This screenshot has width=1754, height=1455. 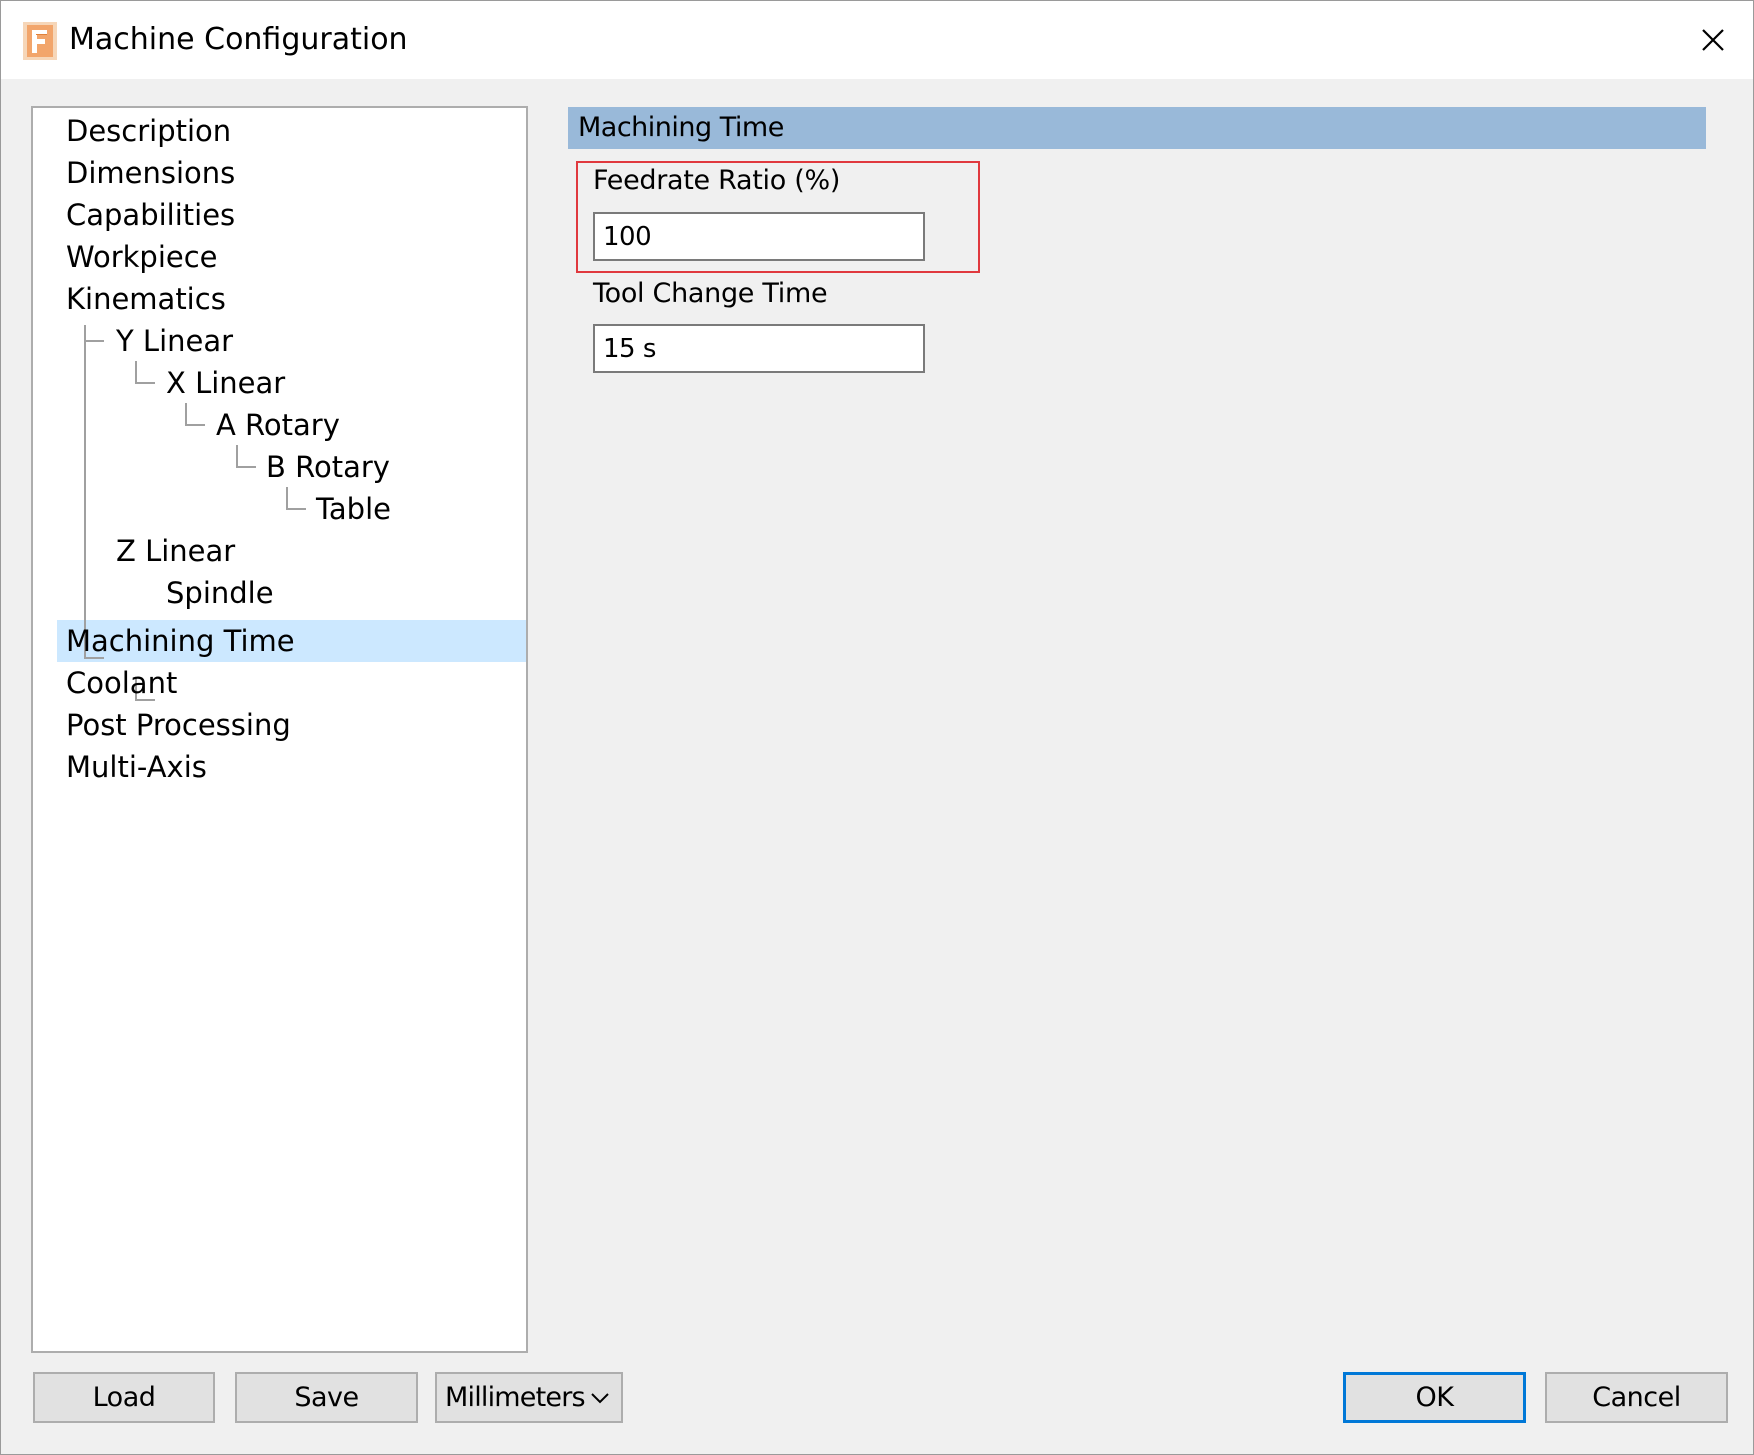 What do you see at coordinates (600, 1398) in the screenshot?
I see `chevron-down-icon` at bounding box center [600, 1398].